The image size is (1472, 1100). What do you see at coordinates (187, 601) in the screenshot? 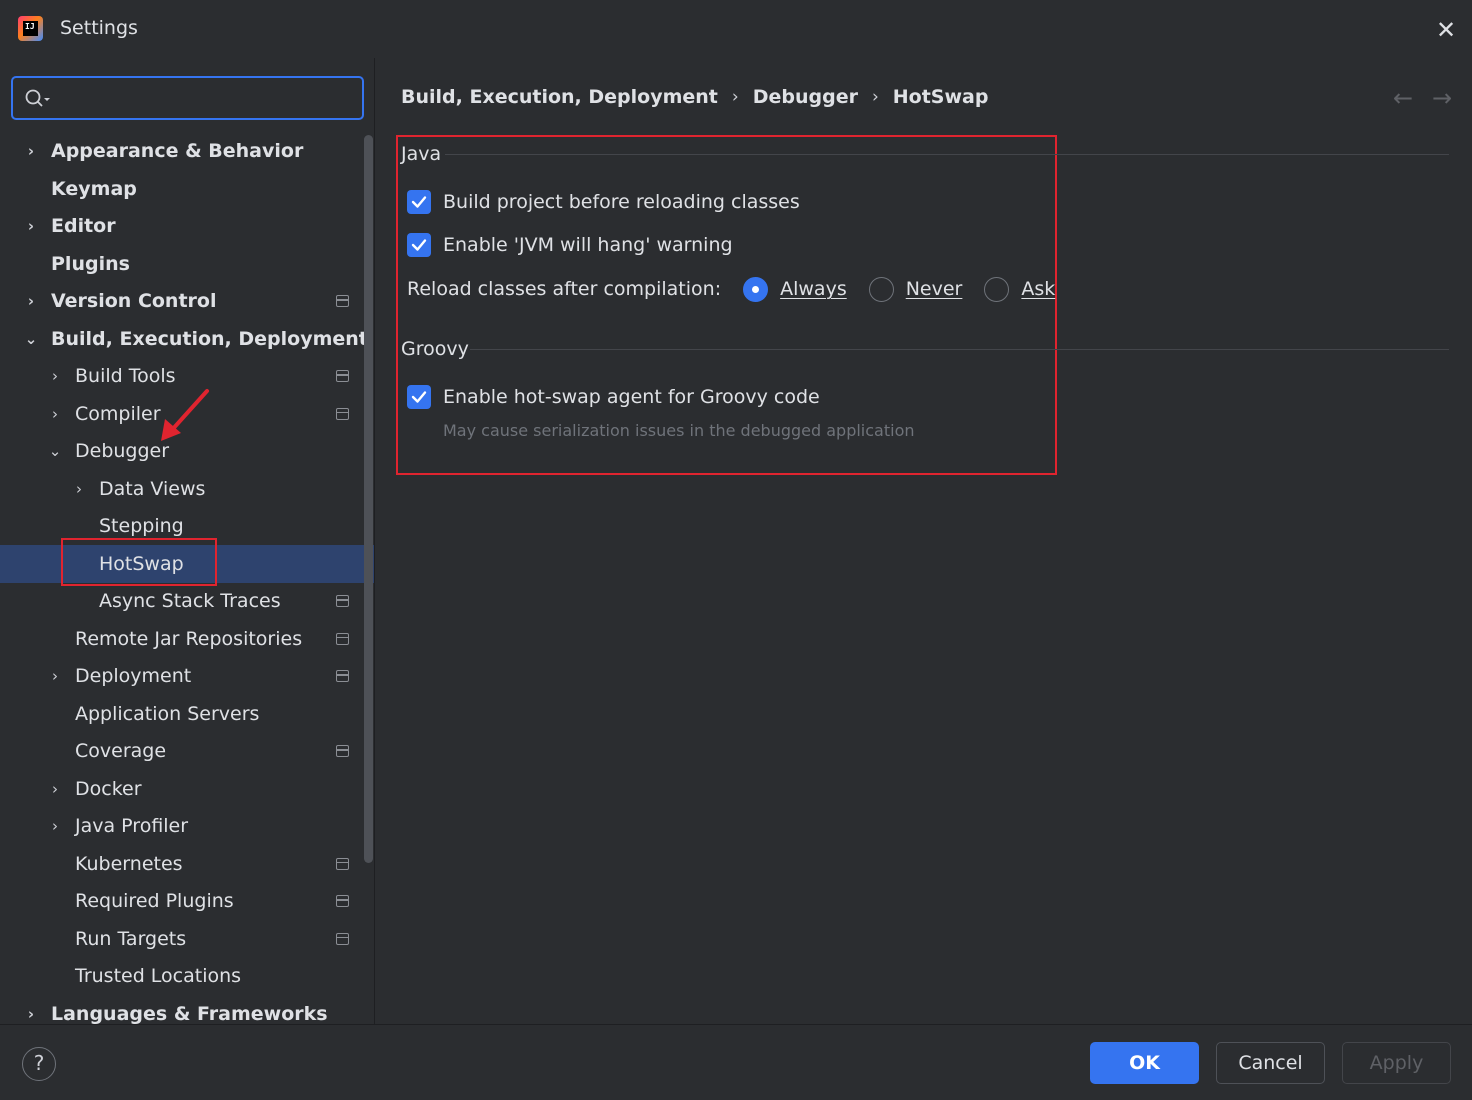
I see `sidebar-item-async-stack-traces: Async Stack Traces` at bounding box center [187, 601].